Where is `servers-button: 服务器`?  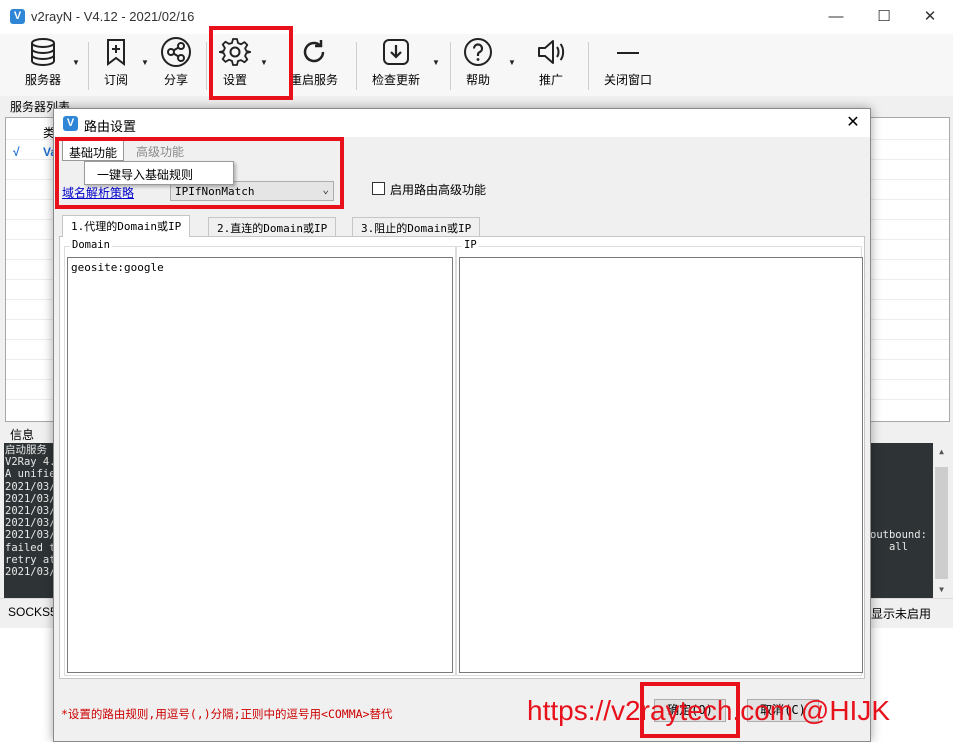 servers-button: 服务器 is located at coordinates (43, 64).